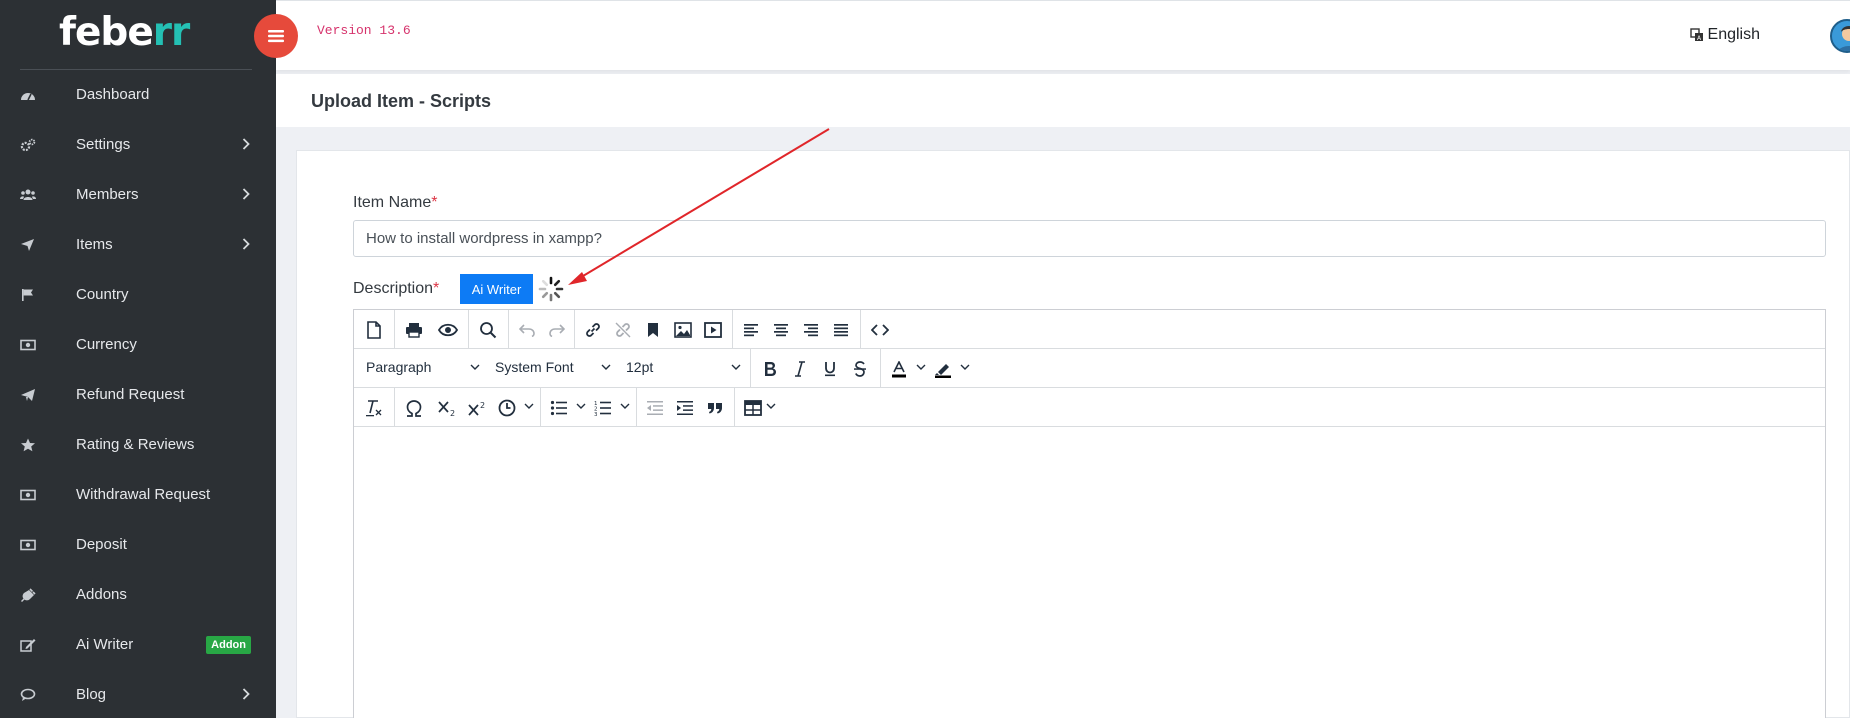  I want to click on align-left-icon, so click(751, 330).